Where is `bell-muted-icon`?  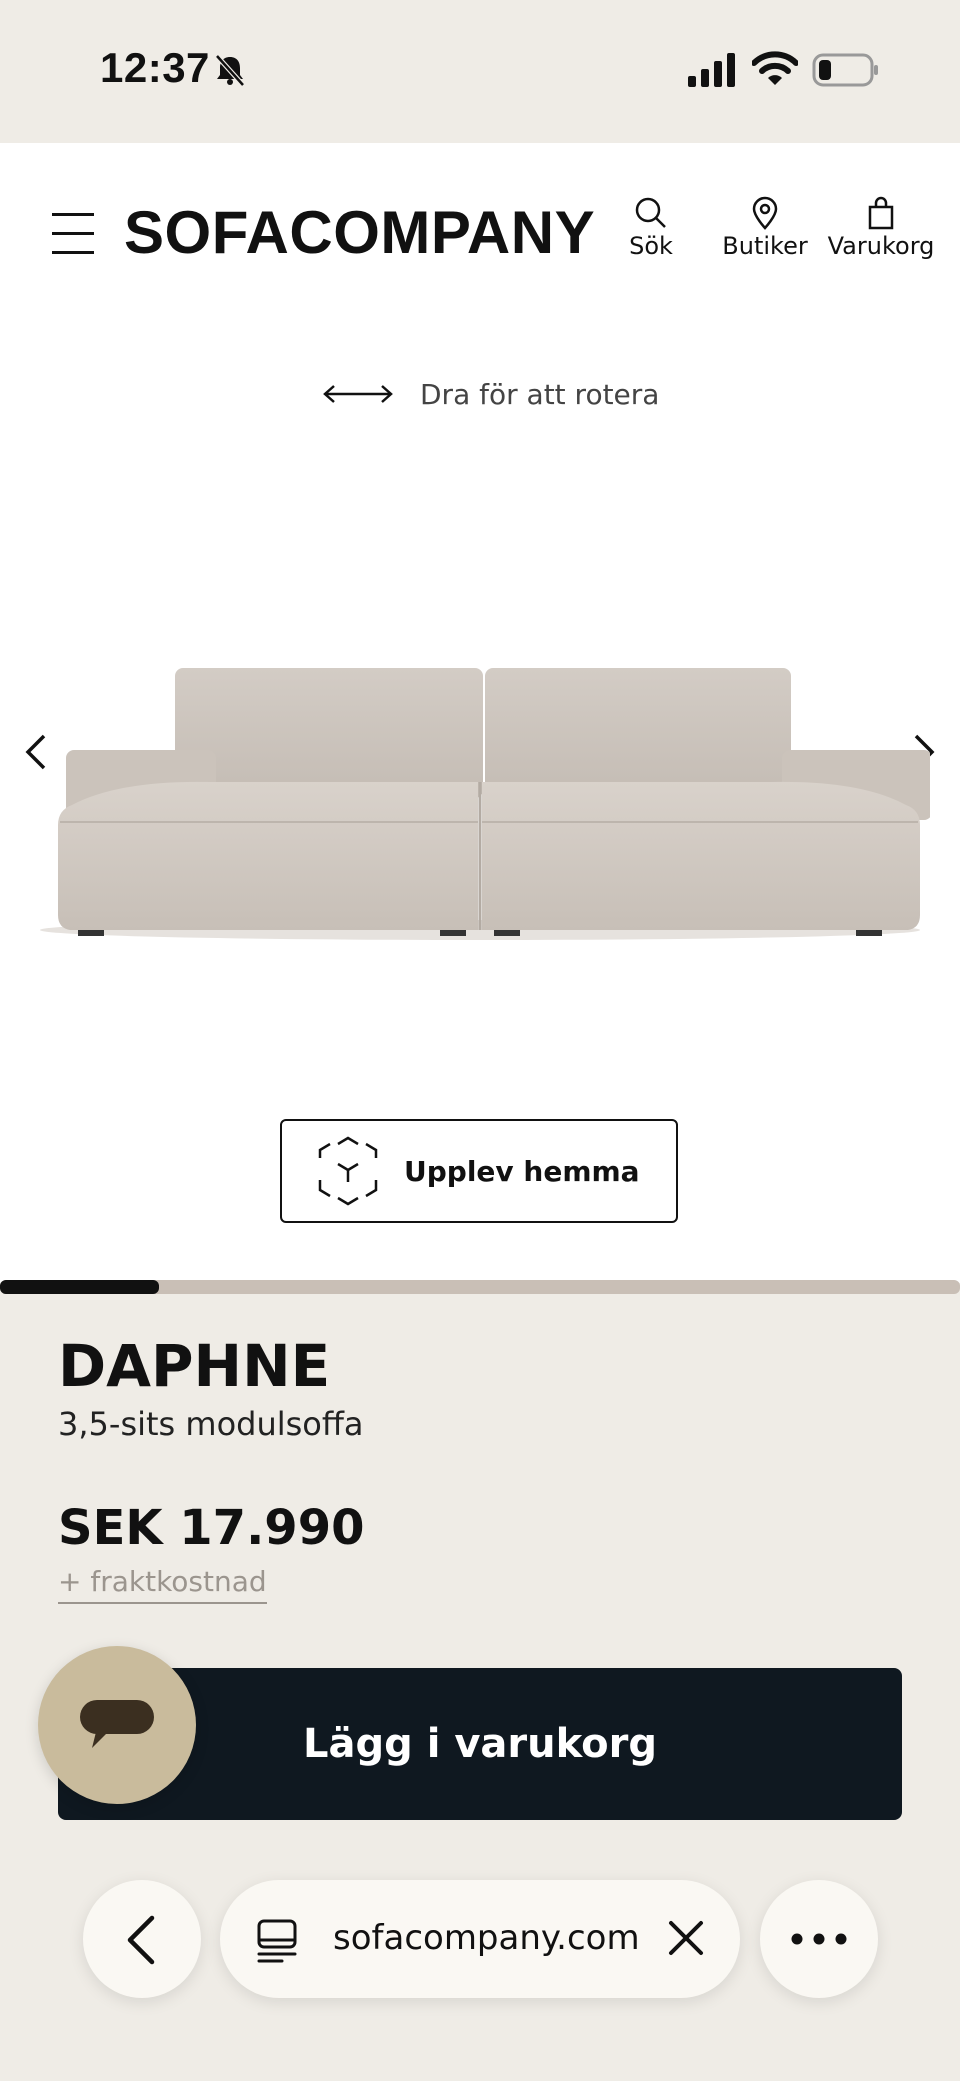 bell-muted-icon is located at coordinates (230, 70).